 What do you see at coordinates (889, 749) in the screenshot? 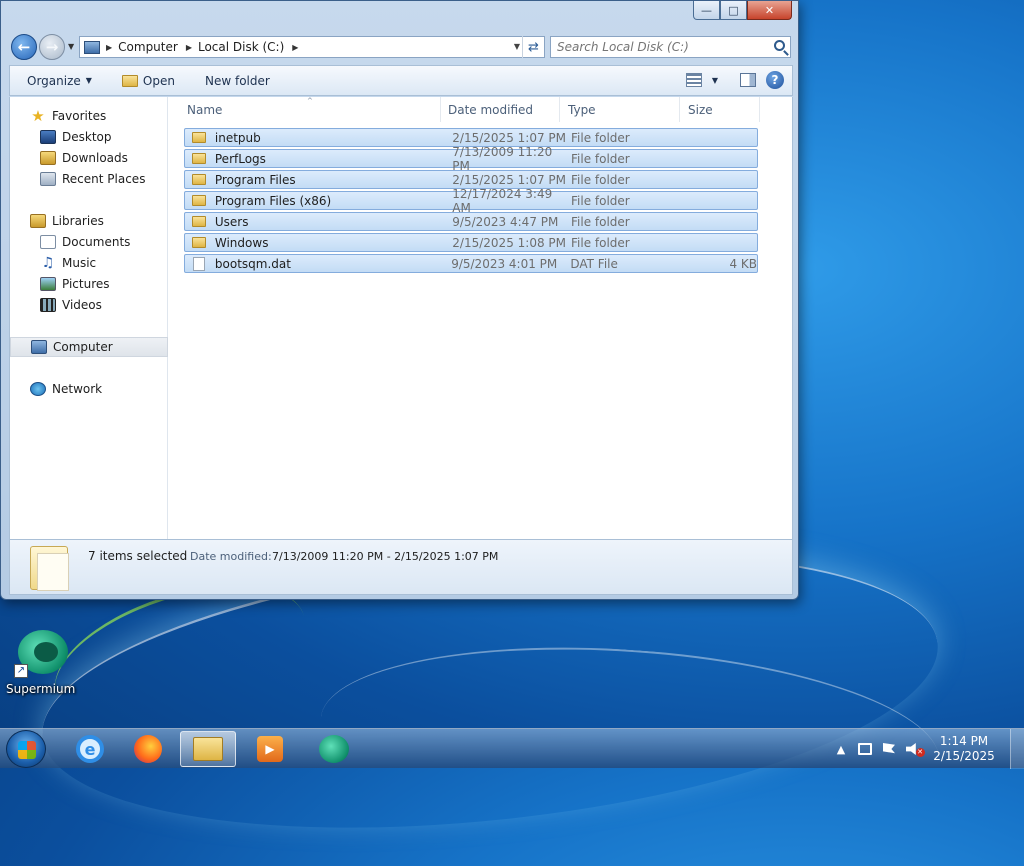
I see `action-center-flag-icon` at bounding box center [889, 749].